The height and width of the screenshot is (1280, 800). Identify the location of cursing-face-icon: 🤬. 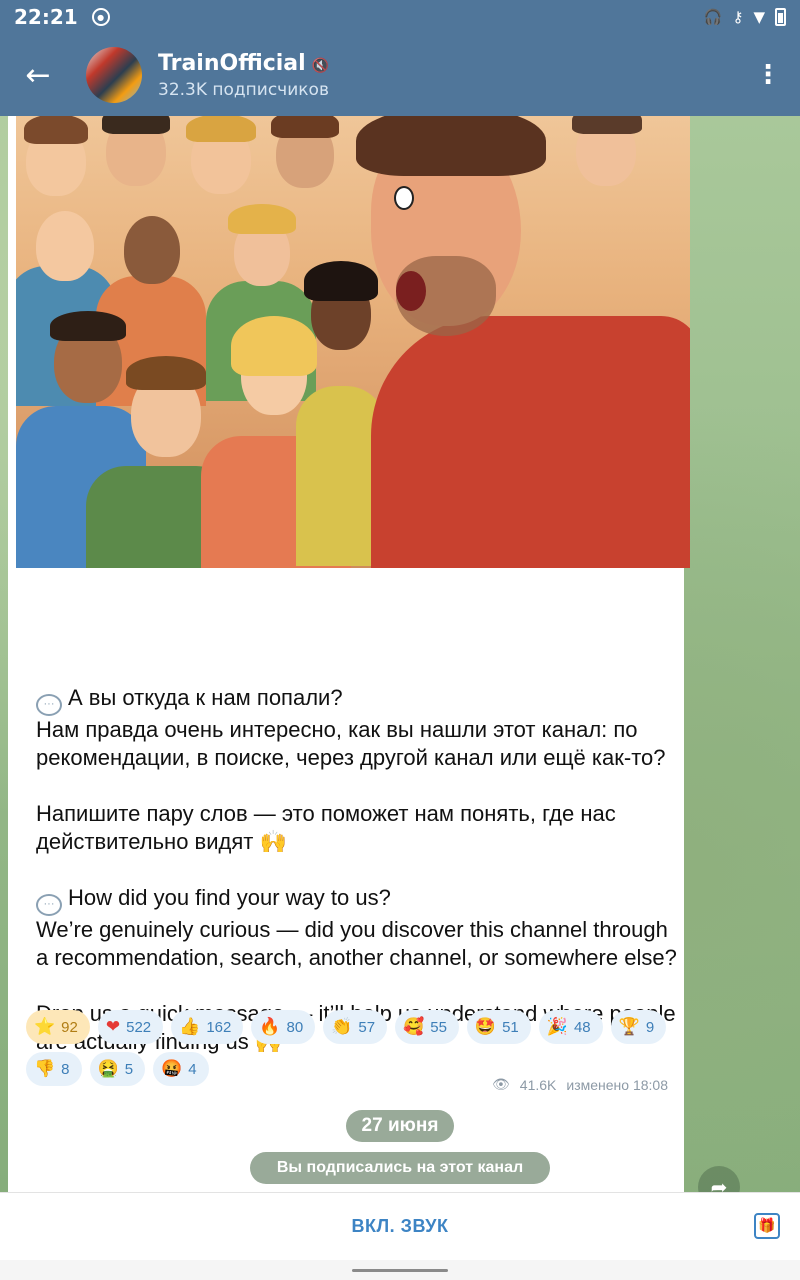
(172, 1068).